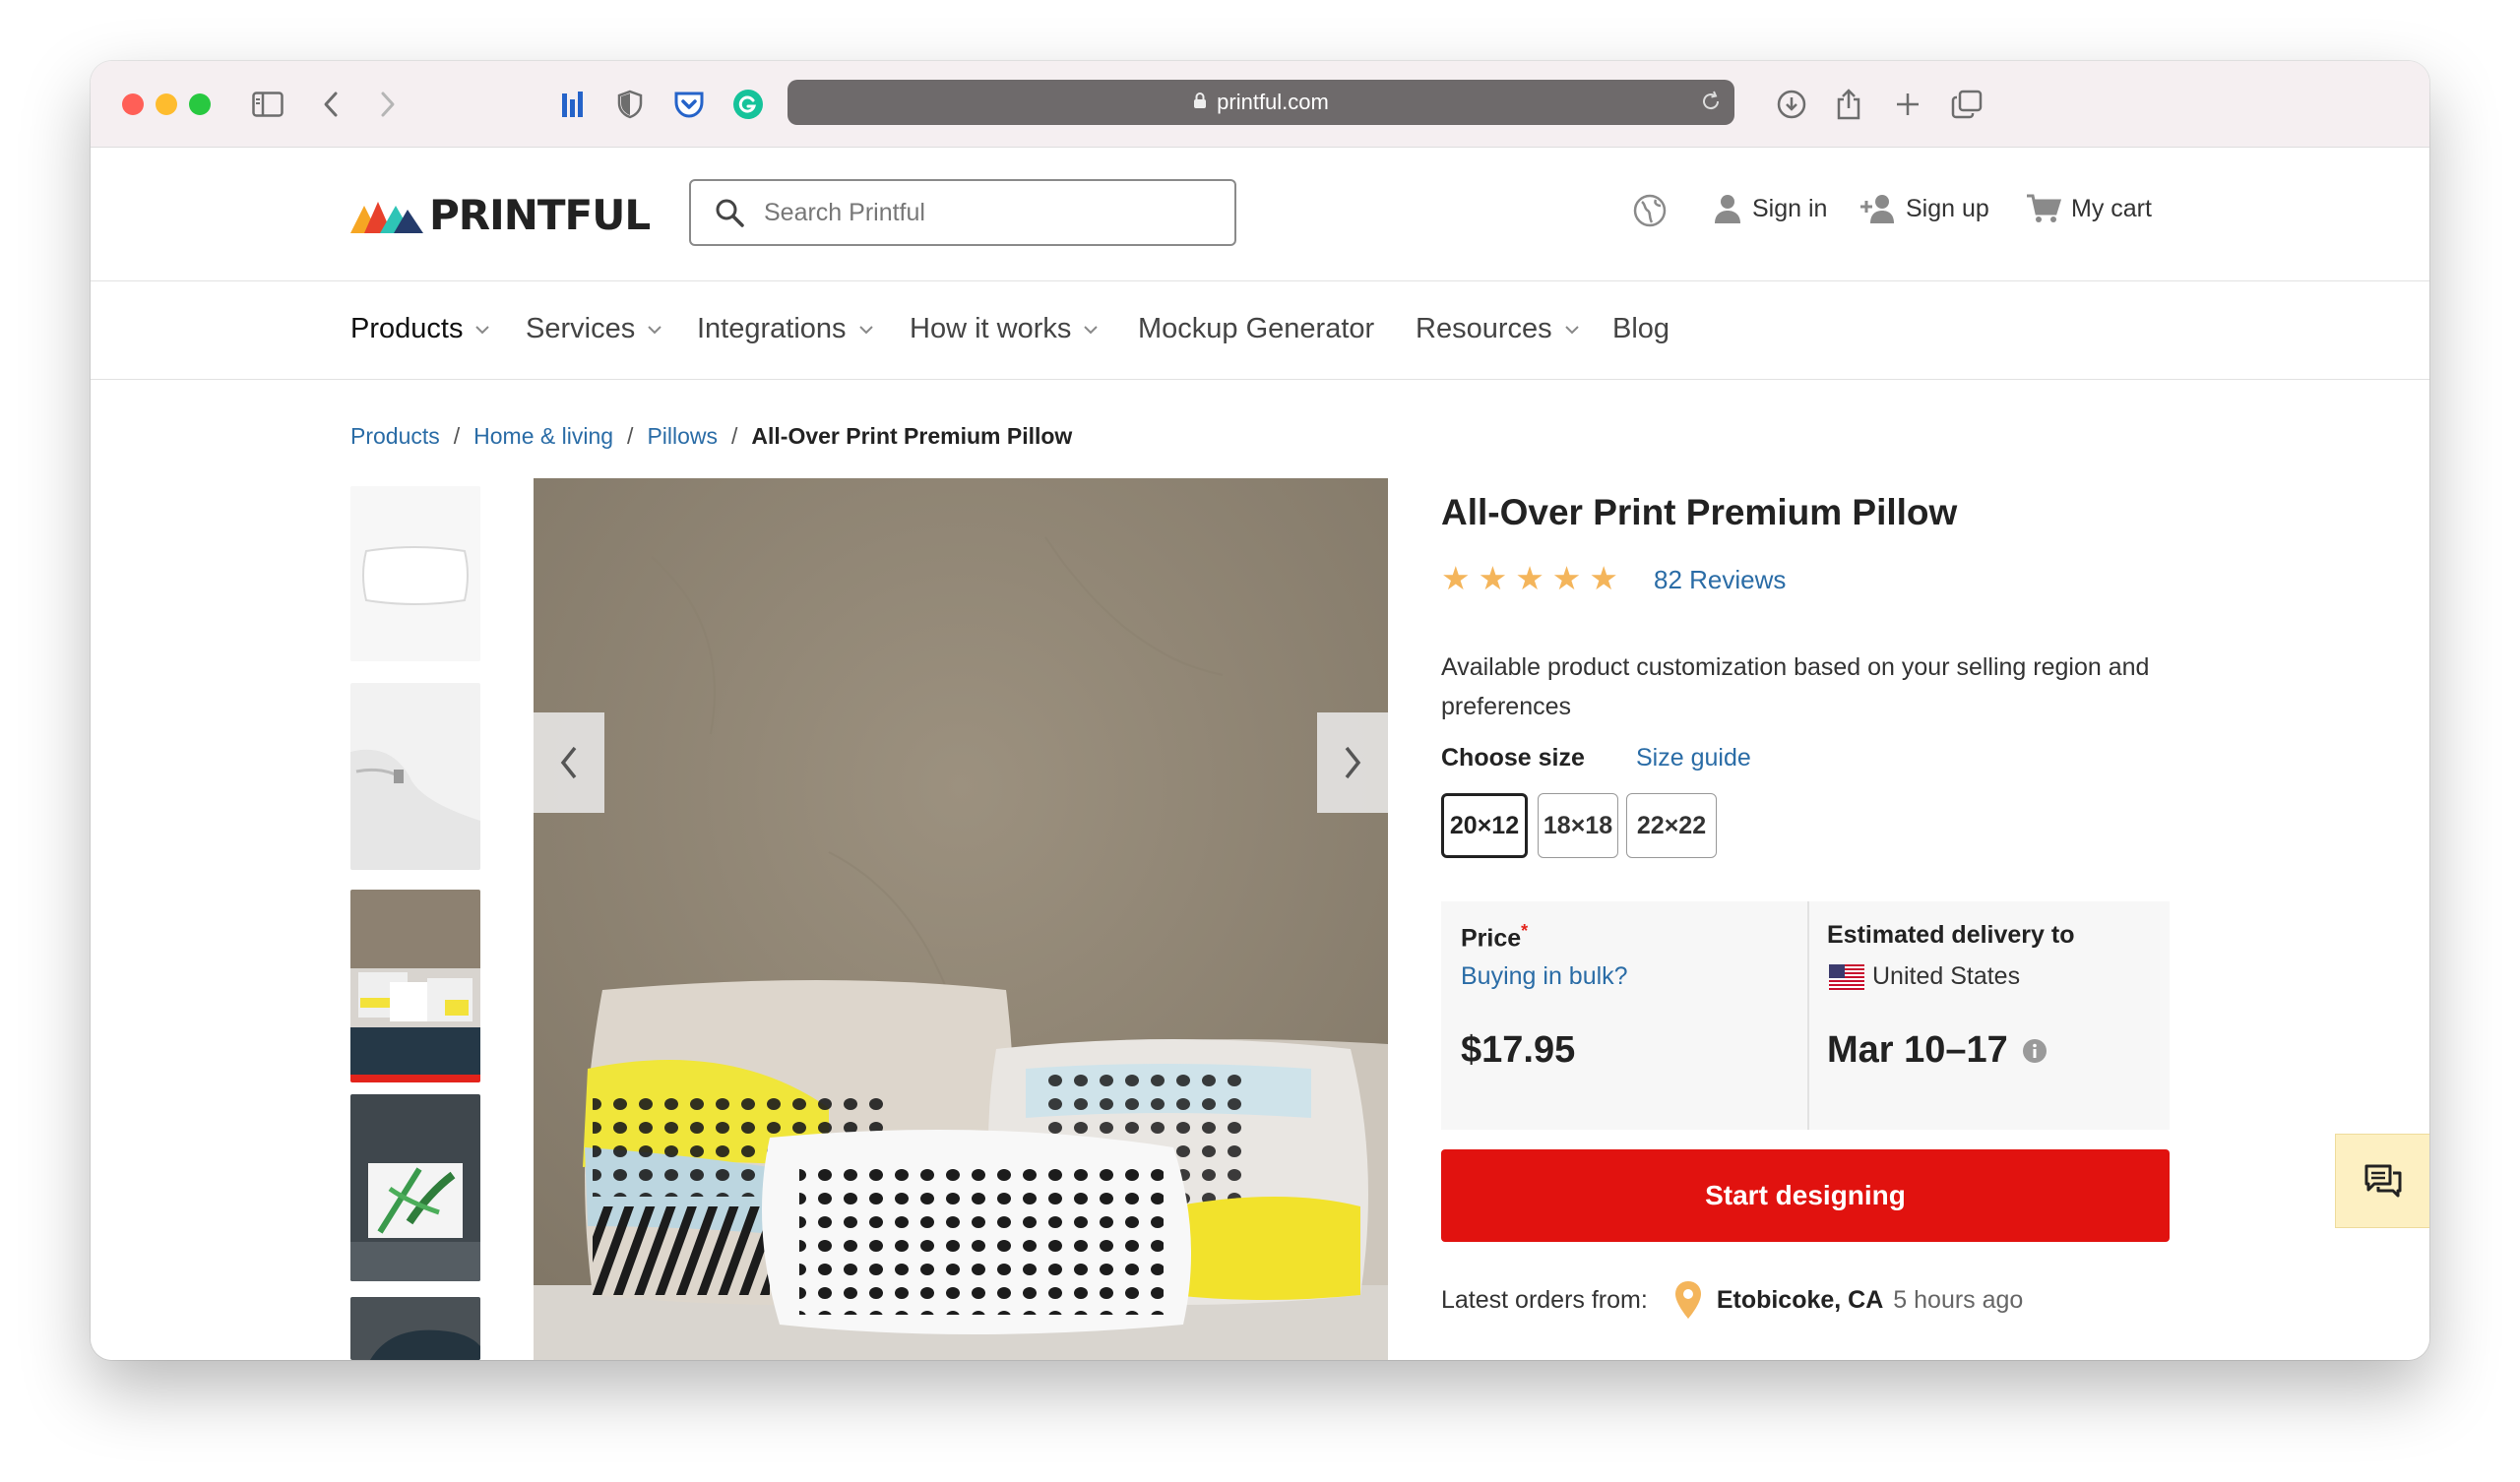 Image resolution: width=2520 pixels, height=1482 pixels. Describe the element at coordinates (540, 215) in the screenshot. I see `logo-text: PRINTFUL` at that location.